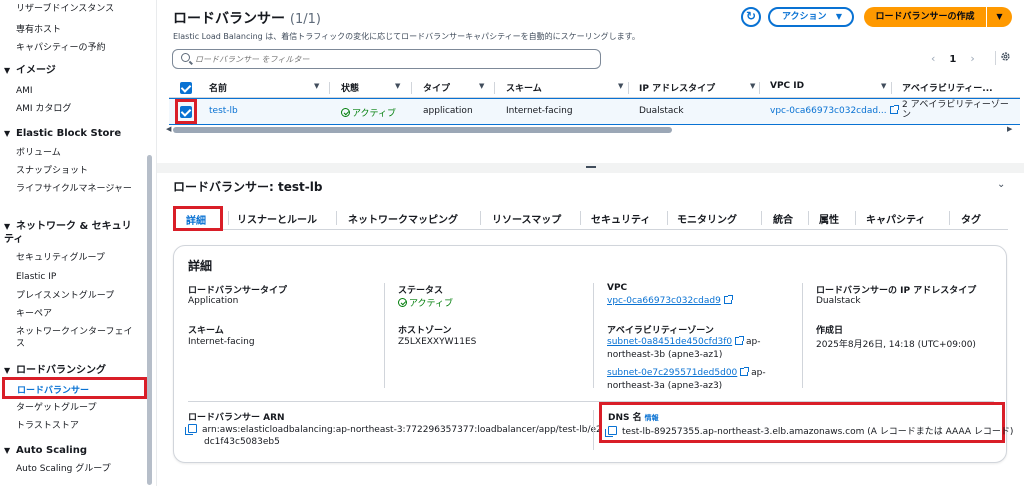 Image resolution: width=1024 pixels, height=486 pixels. I want to click on sidebar-item-placement-groups: プレイスメントグループ, so click(65, 296).